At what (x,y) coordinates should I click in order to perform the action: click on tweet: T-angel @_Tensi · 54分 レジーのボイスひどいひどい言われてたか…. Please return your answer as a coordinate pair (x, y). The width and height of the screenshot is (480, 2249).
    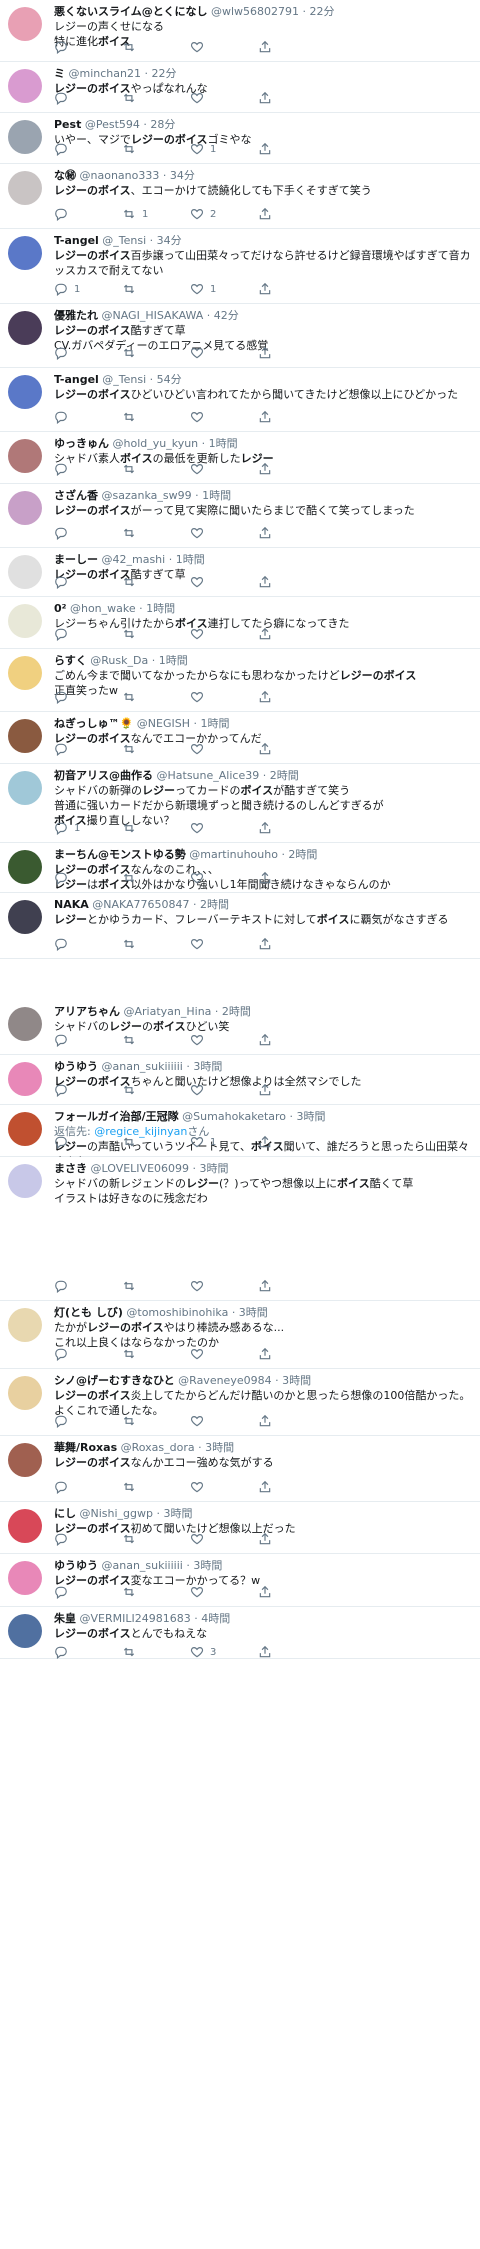
    Looking at the image, I should click on (240, 400).